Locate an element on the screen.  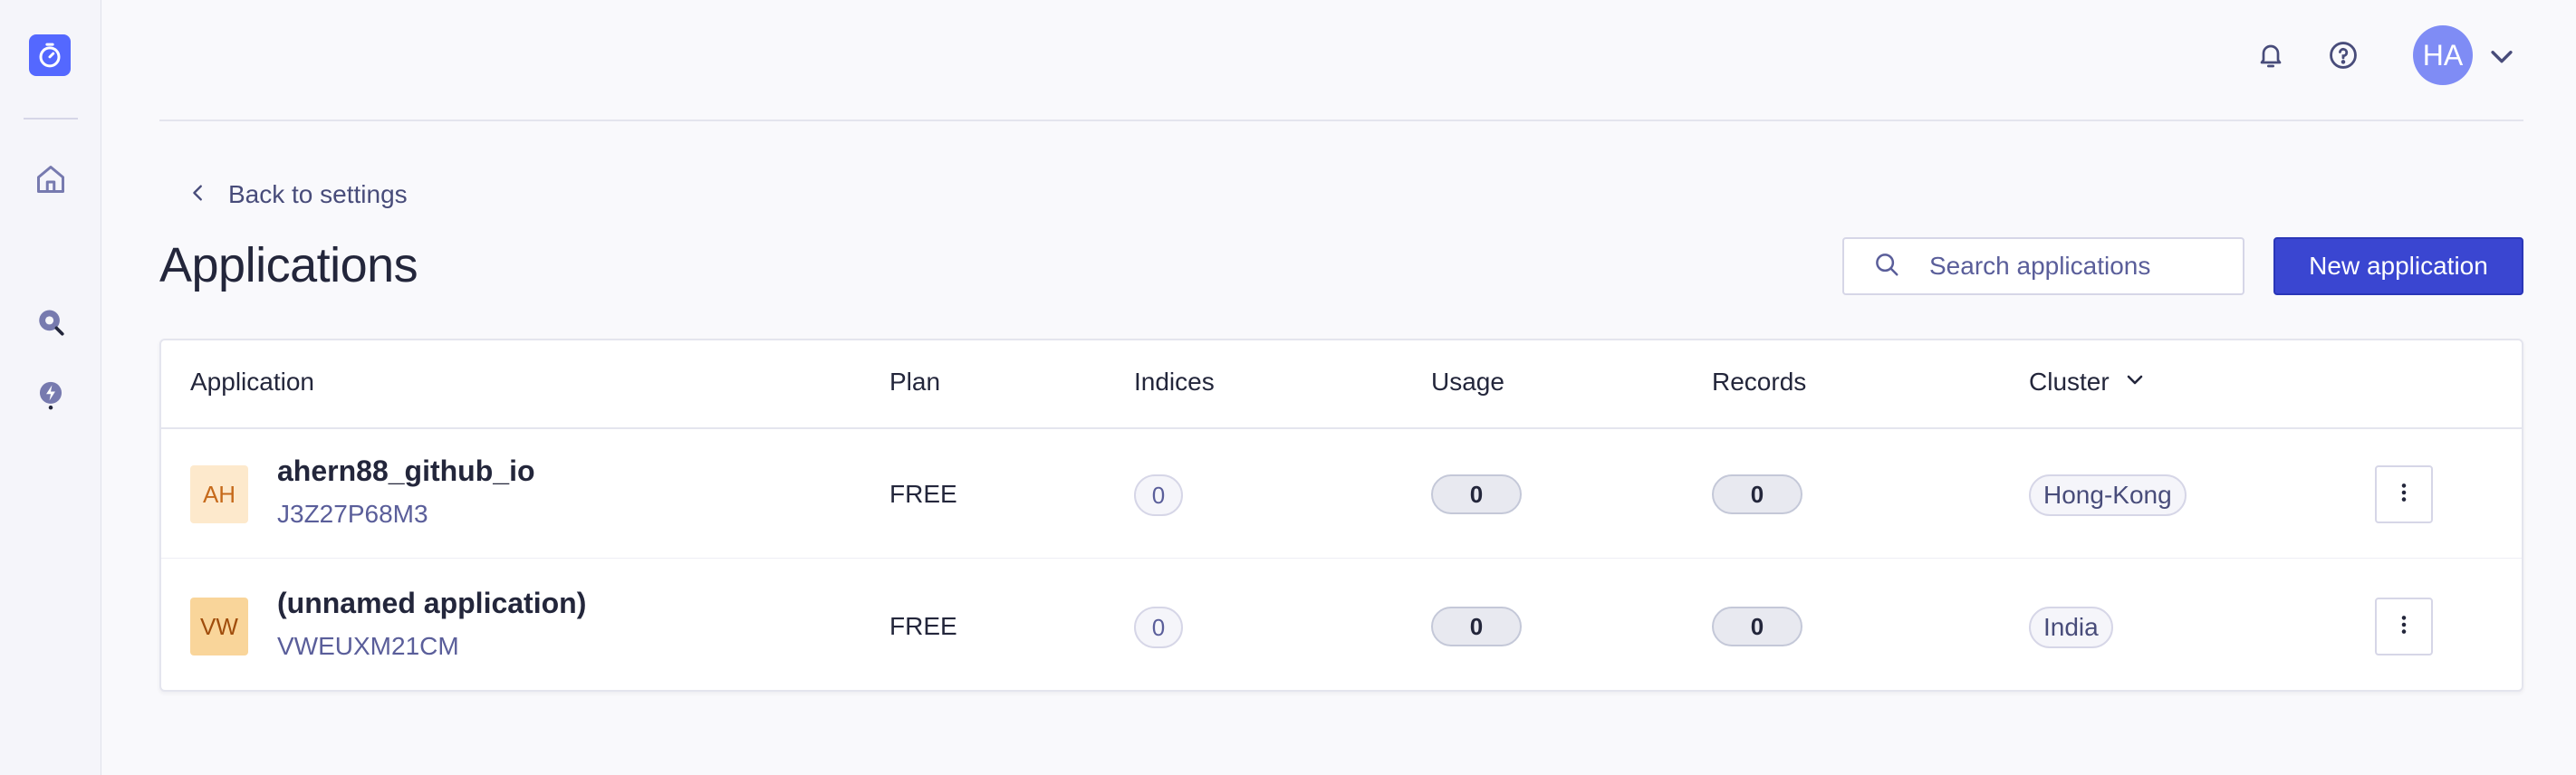
search-input is located at coordinates (2078, 266).